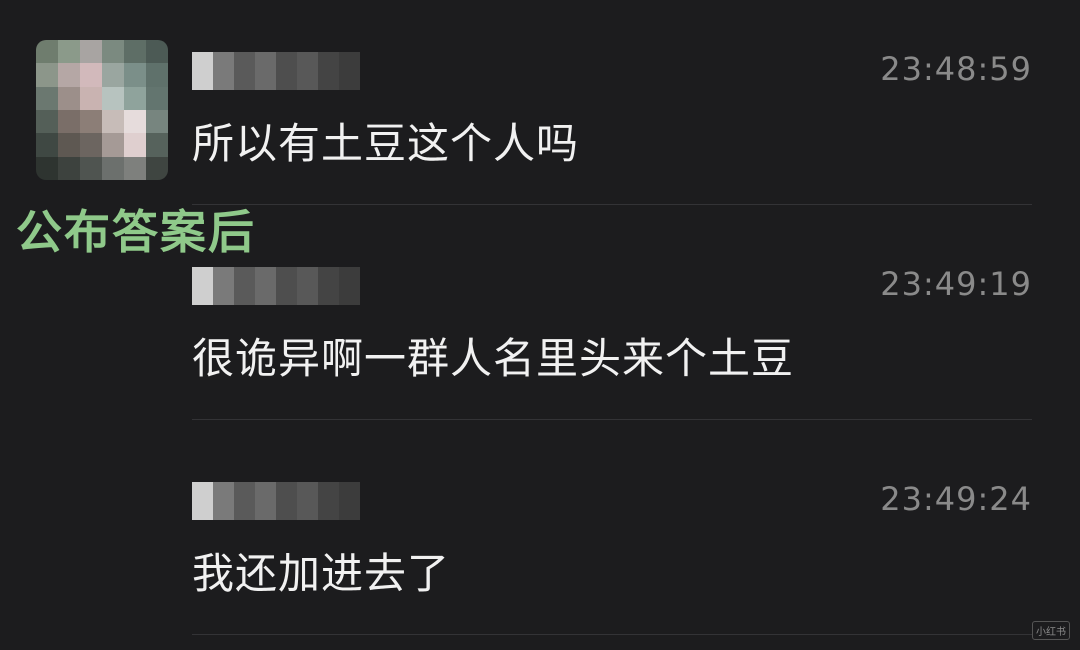  Describe the element at coordinates (136, 232) in the screenshot. I see `overlay-caption: 公布答案后` at that location.